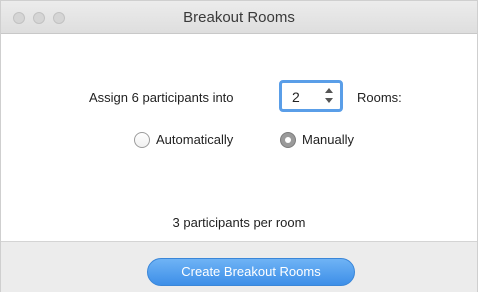  I want to click on stepper-up-icon, so click(329, 90).